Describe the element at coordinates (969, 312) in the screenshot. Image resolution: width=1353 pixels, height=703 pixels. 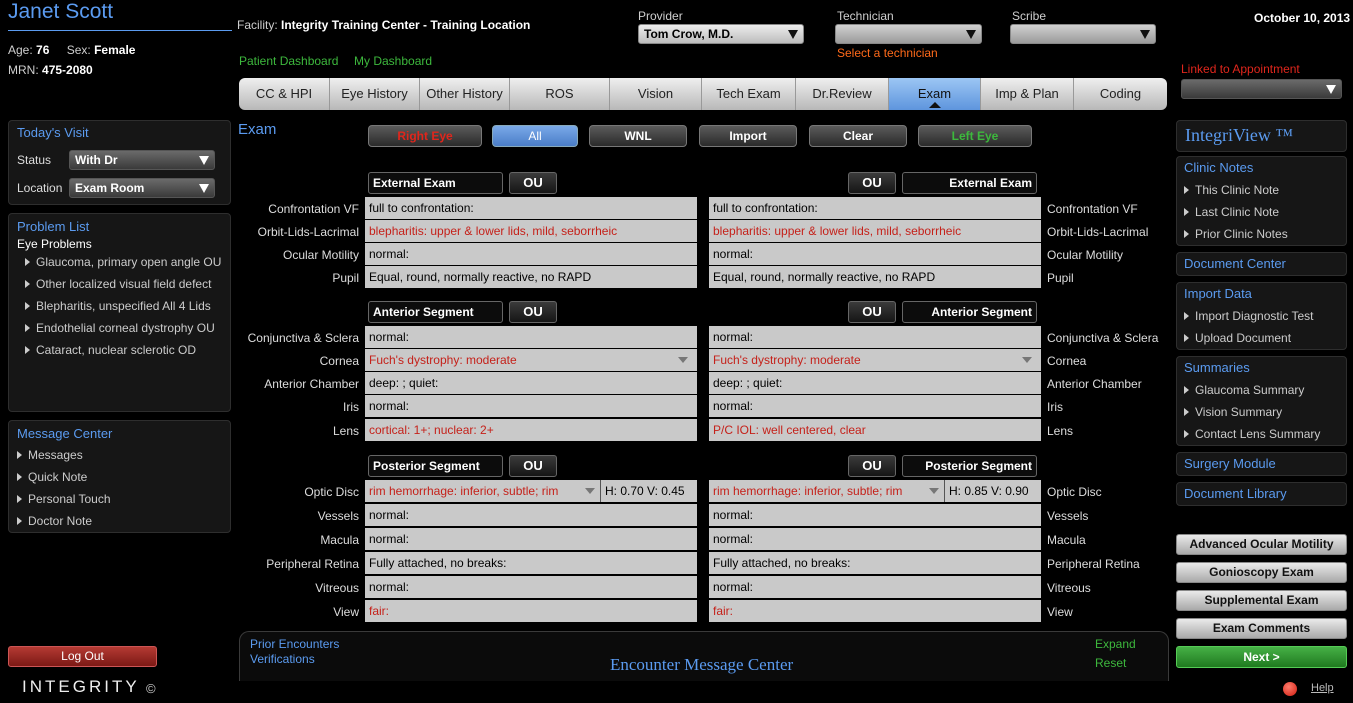
I see `anterior-segment-os-header: Anterior Segment` at that location.